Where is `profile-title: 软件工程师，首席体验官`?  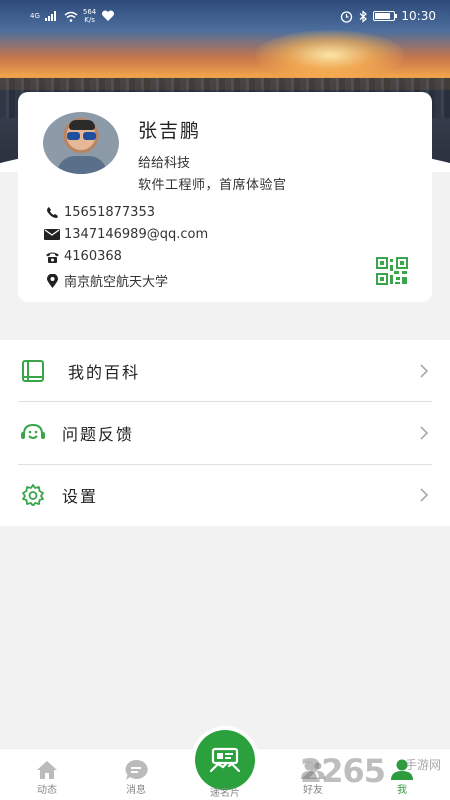 profile-title: 软件工程师，首席体验官 is located at coordinates (212, 185).